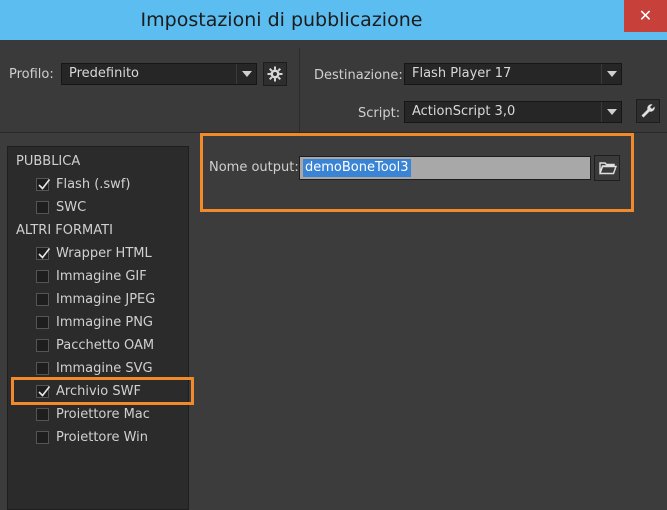  Describe the element at coordinates (445, 168) in the screenshot. I see `output-name-input: demoBoneTool3` at that location.